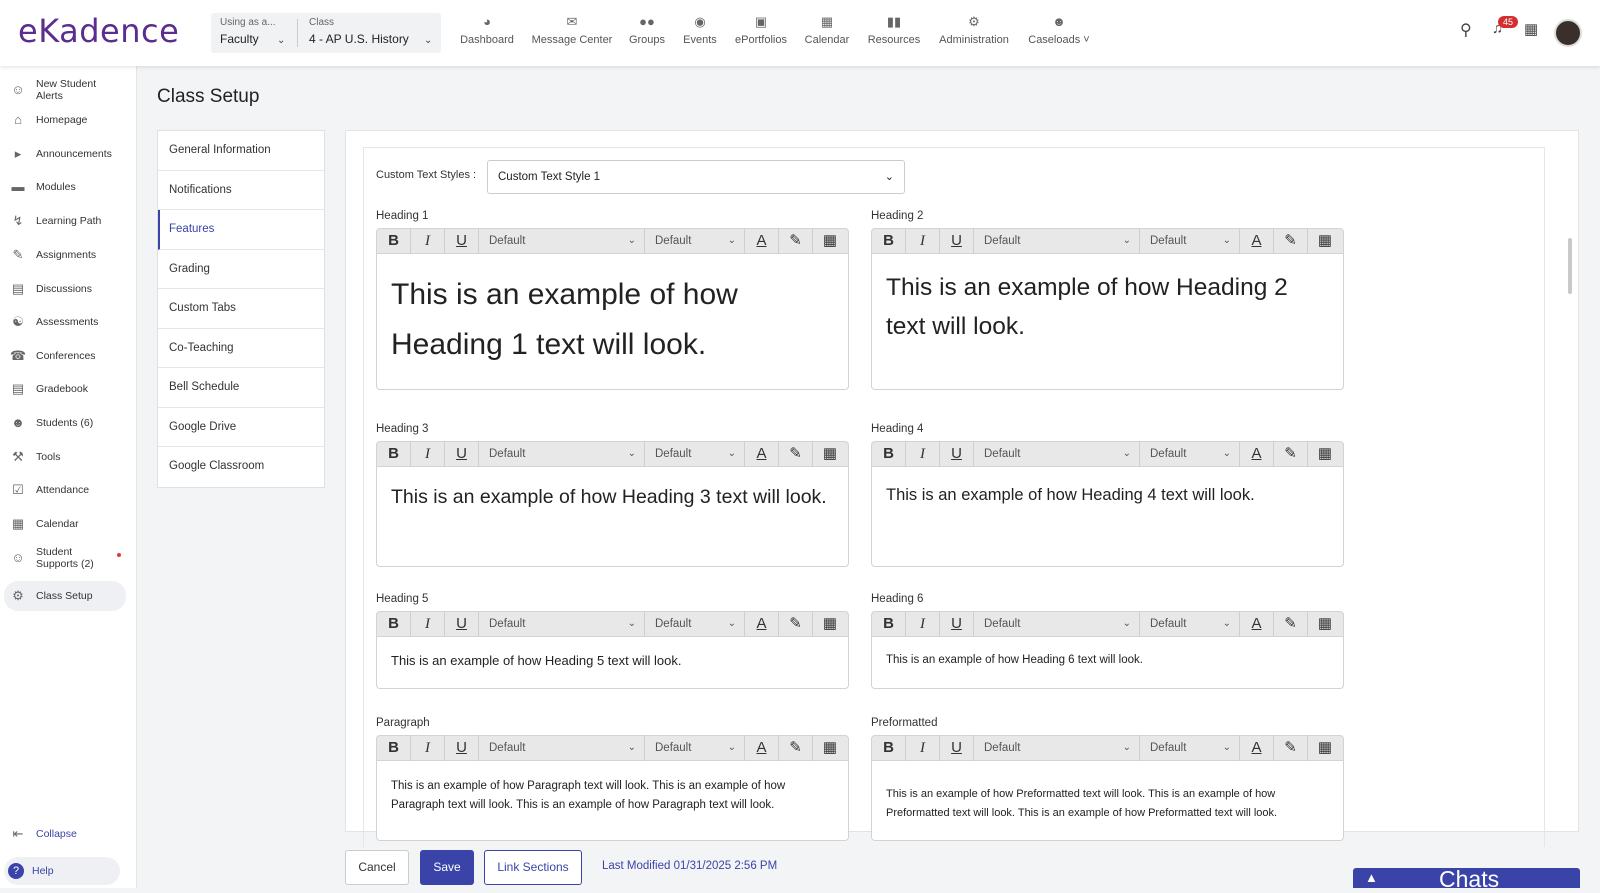  I want to click on sidebar-item-new-student-alerts: ☺ New Student Alerts, so click(68, 90).